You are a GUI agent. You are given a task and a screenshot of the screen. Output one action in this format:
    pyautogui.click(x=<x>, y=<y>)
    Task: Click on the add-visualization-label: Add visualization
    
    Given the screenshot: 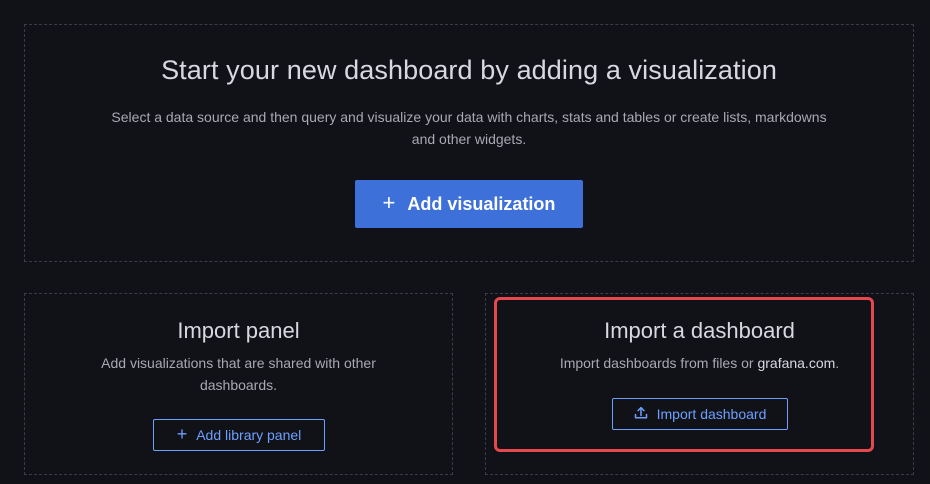 What is the action you would take?
    pyautogui.click(x=481, y=203)
    